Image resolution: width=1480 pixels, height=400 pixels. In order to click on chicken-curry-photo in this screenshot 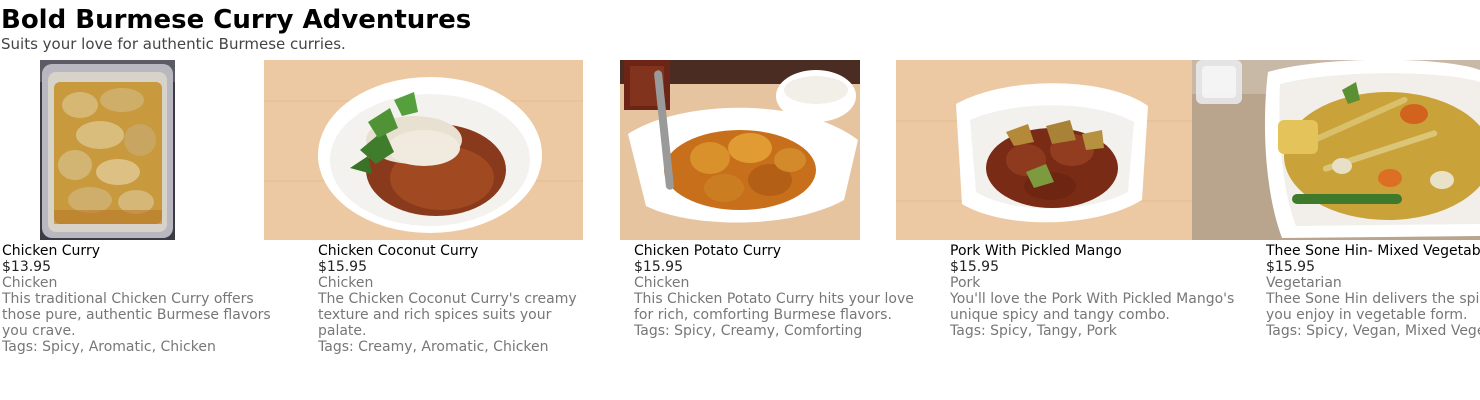, I will do `click(107, 150)`.